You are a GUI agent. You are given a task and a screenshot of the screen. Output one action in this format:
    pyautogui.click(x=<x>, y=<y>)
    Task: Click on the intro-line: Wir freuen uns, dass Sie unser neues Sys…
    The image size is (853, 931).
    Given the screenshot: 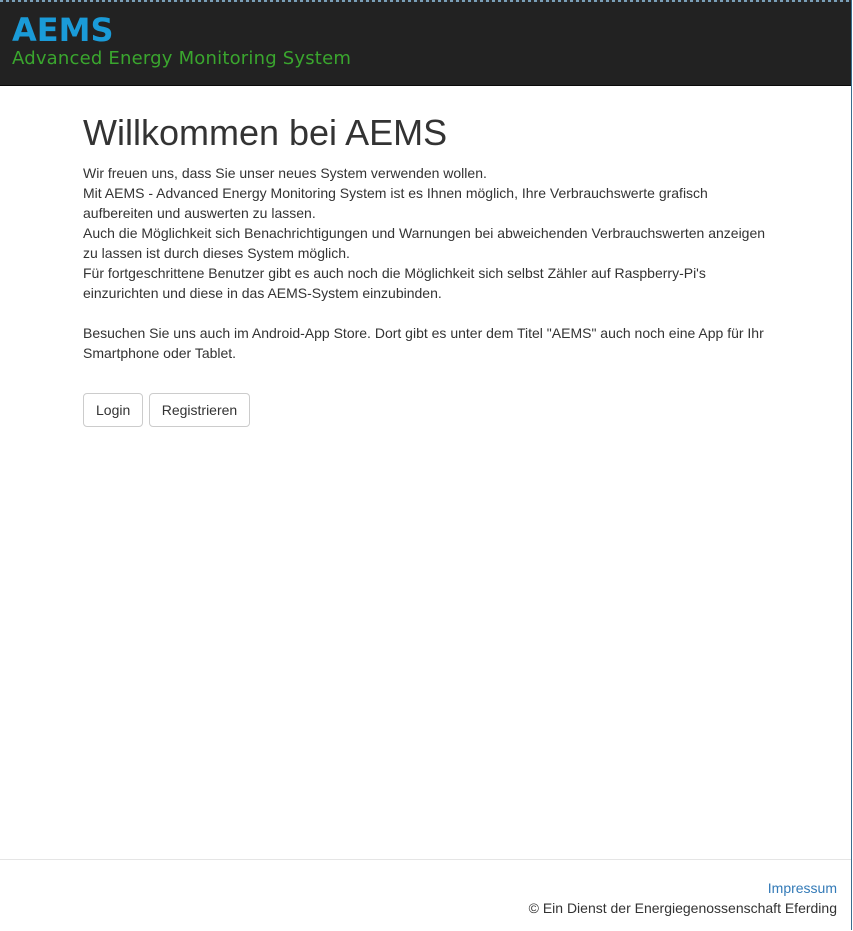 What is the action you would take?
    pyautogui.click(x=285, y=173)
    